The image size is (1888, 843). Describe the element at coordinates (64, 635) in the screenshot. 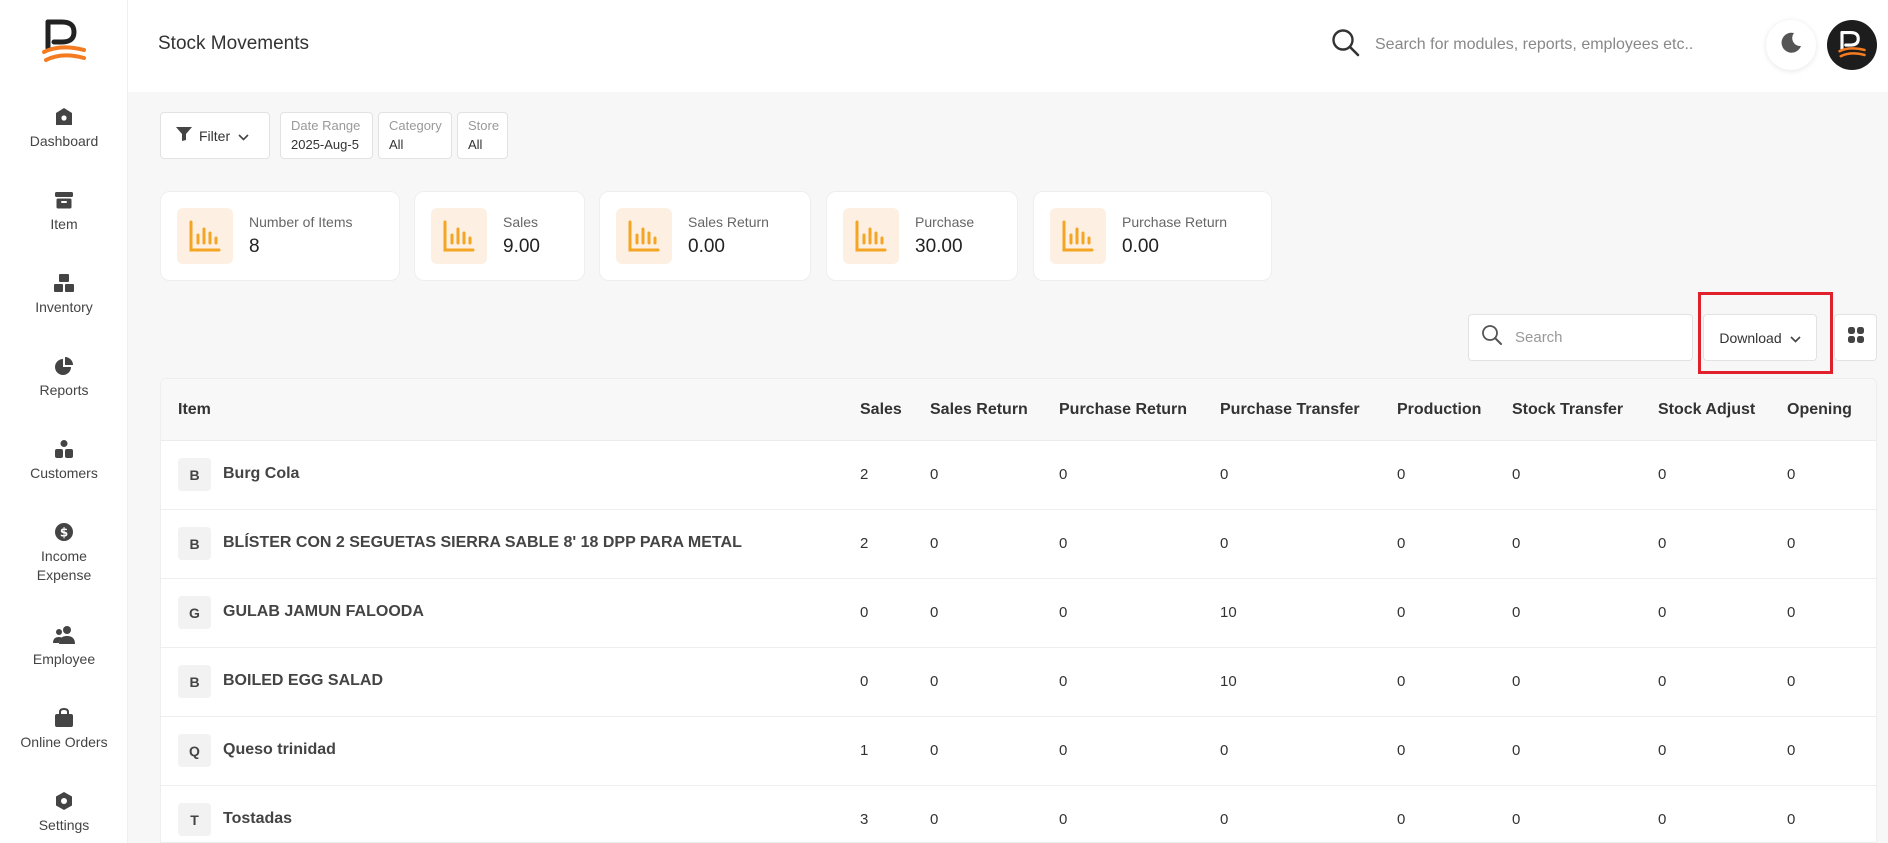

I see `users-icon` at that location.